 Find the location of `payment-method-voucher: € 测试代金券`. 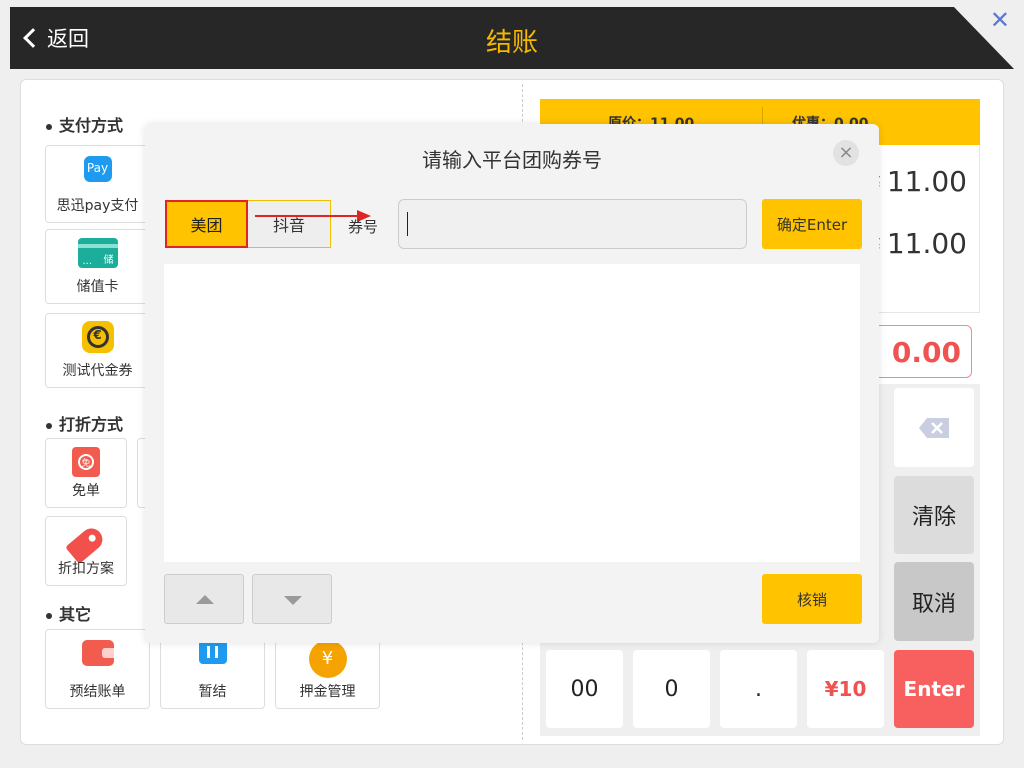

payment-method-voucher: € 测试代金券 is located at coordinates (97, 350).